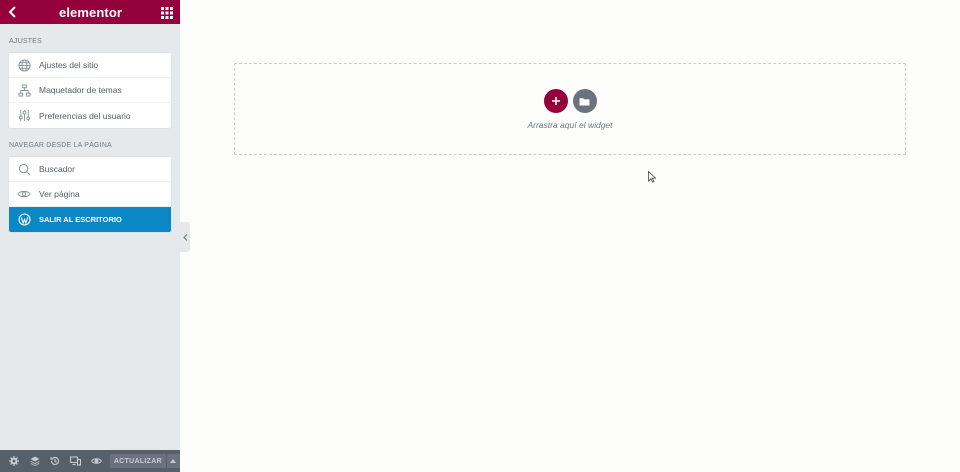  I want to click on menu-item-label: Ajustes del sitio, so click(69, 65).